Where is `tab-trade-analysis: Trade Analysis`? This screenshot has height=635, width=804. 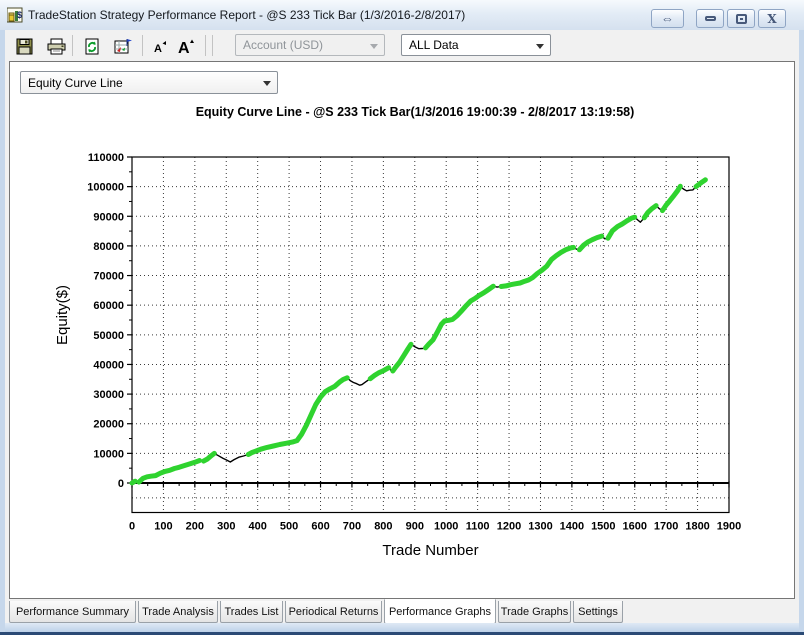
tab-trade-analysis: Trade Analysis is located at coordinates (178, 612).